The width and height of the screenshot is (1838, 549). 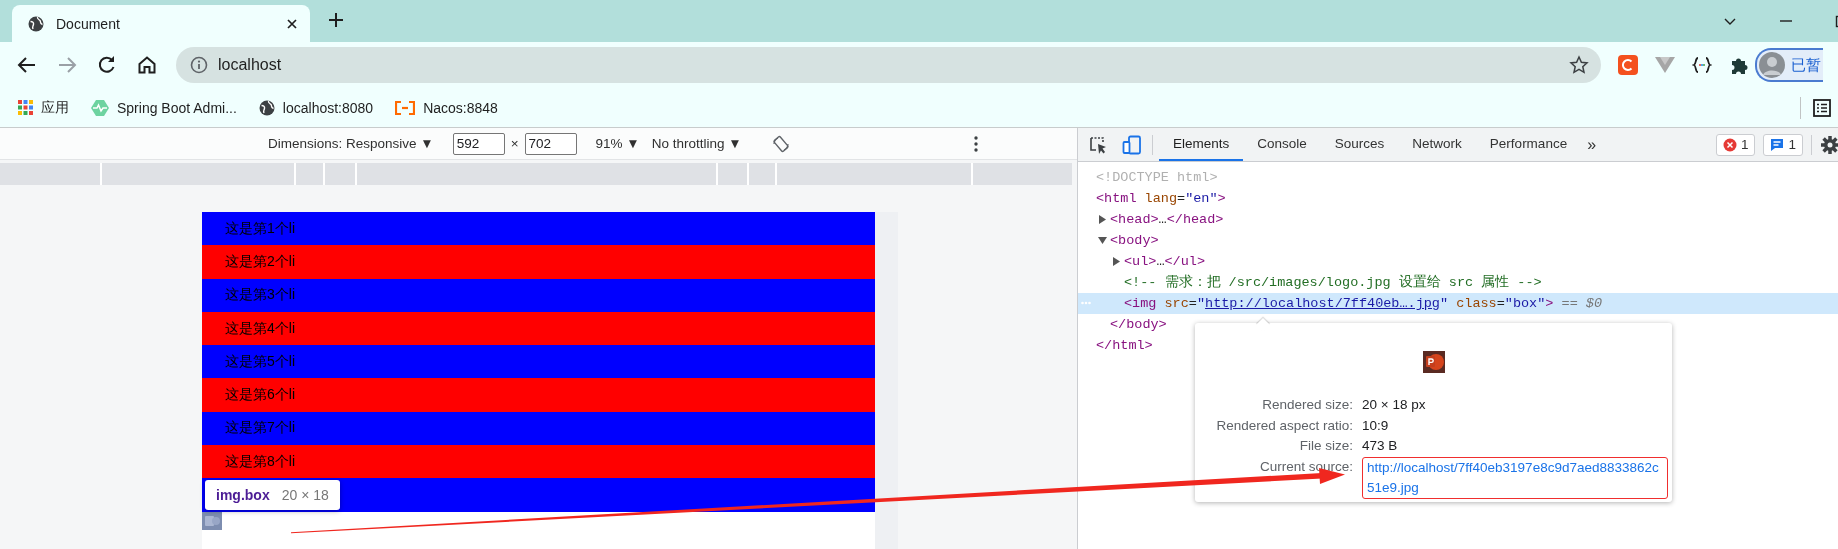 What do you see at coordinates (514, 143) in the screenshot?
I see `times-label: ×` at bounding box center [514, 143].